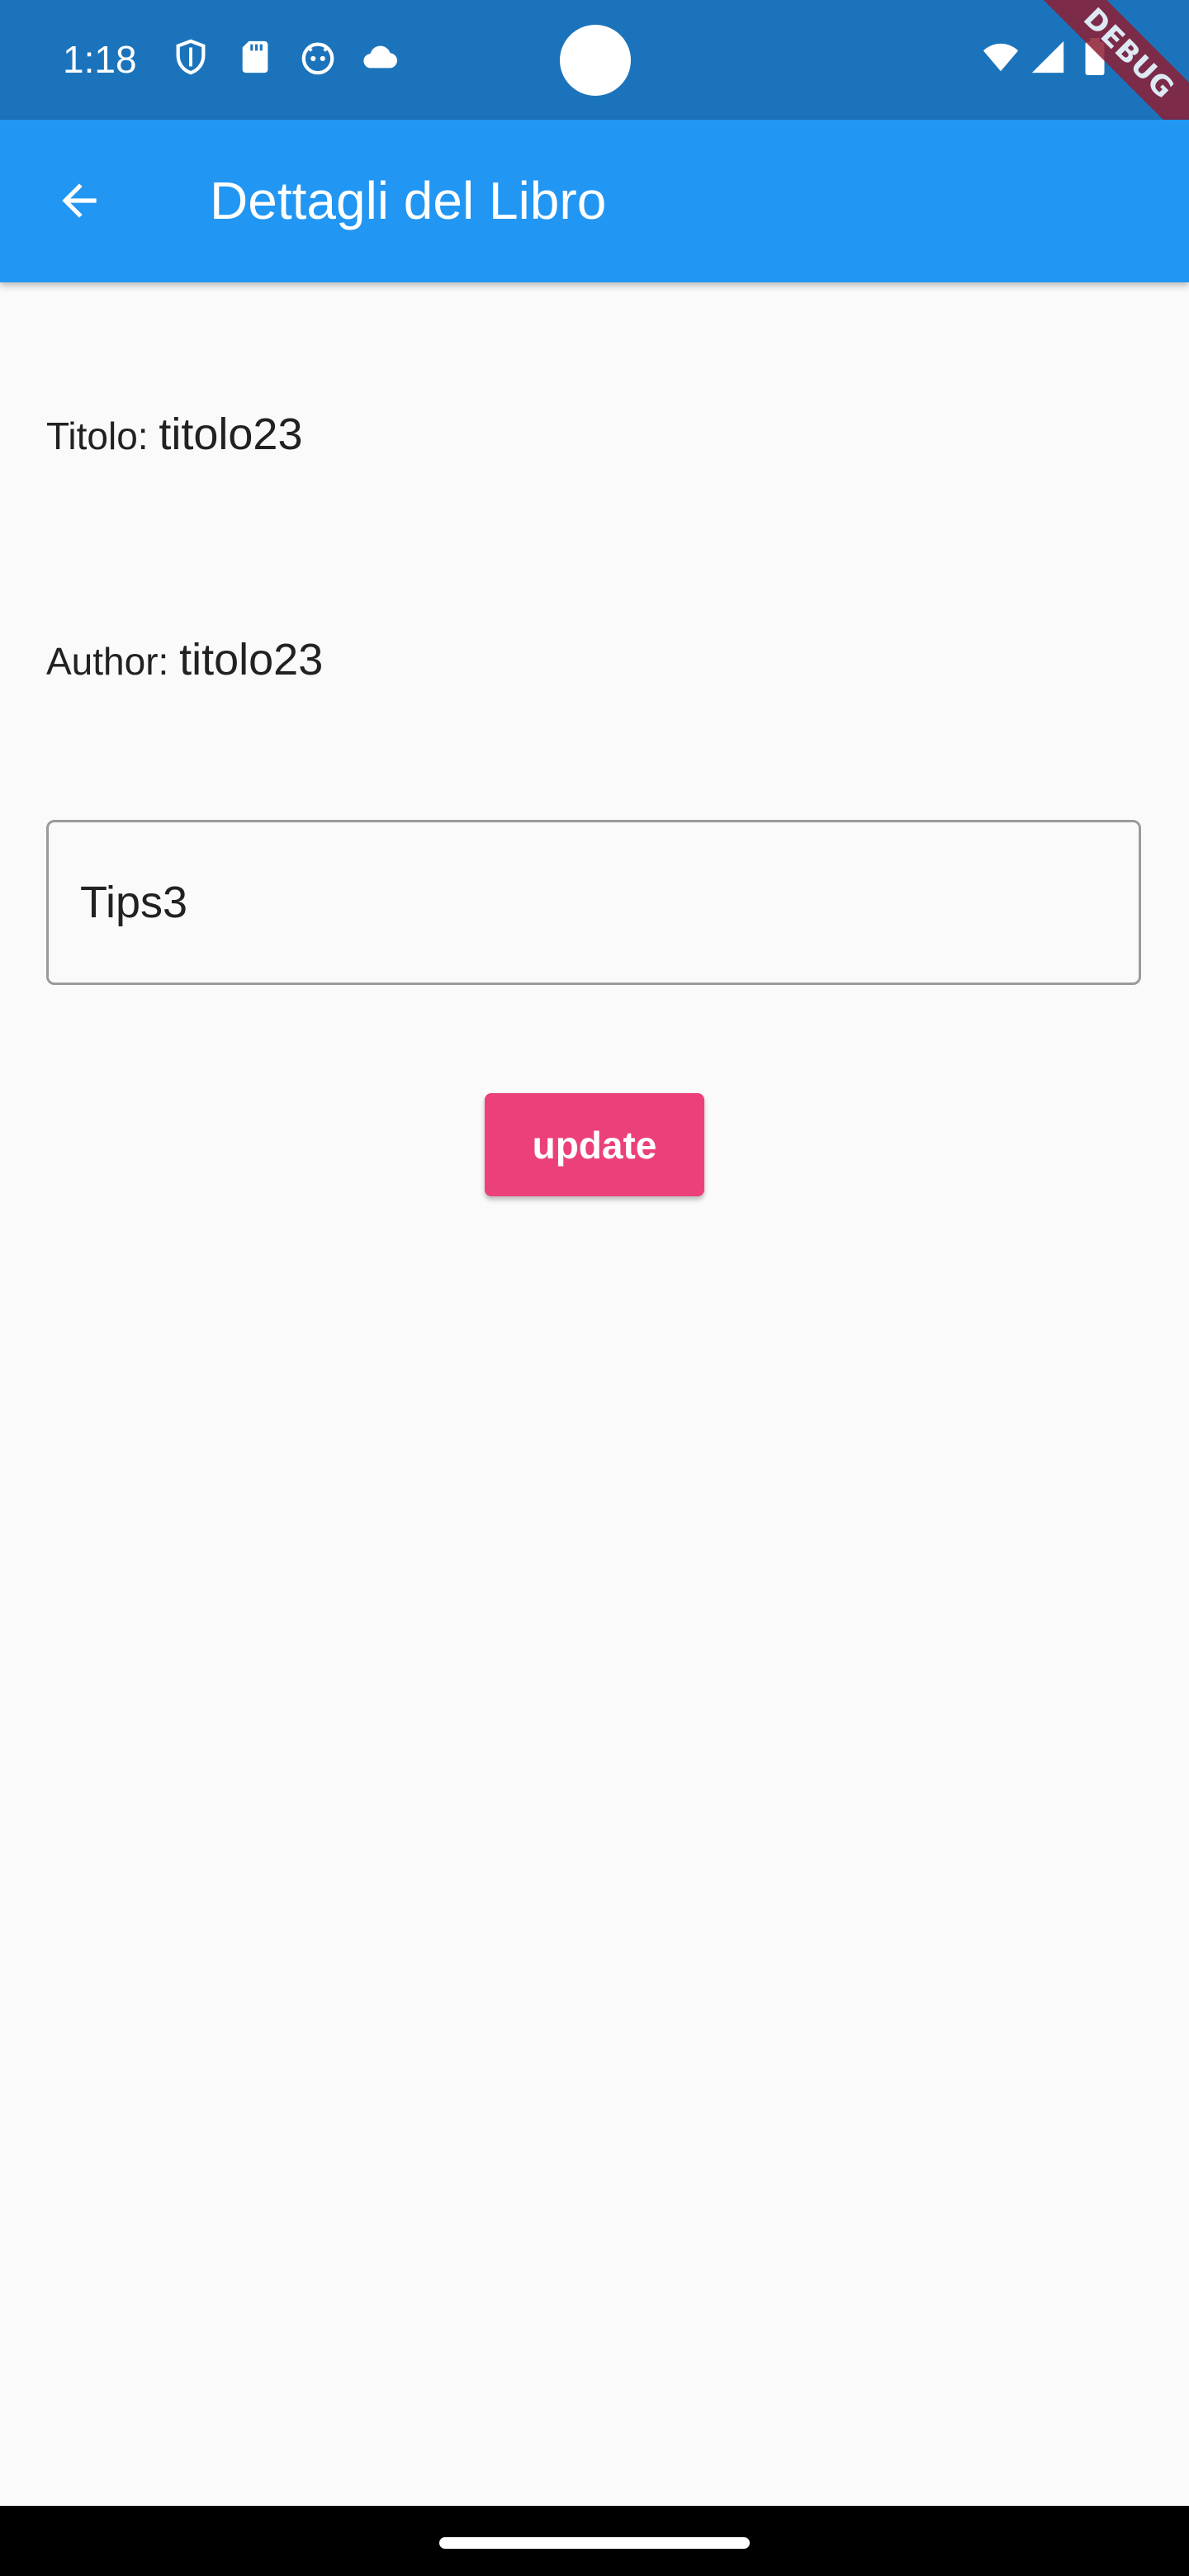 The width and height of the screenshot is (1189, 2576). I want to click on status-bar: 1:18 DEBUG, so click(594, 83).